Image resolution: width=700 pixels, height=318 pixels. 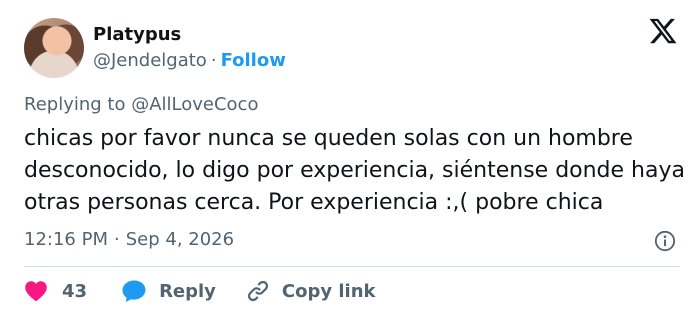 What do you see at coordinates (187, 291) in the screenshot?
I see `reply-label: Reply` at bounding box center [187, 291].